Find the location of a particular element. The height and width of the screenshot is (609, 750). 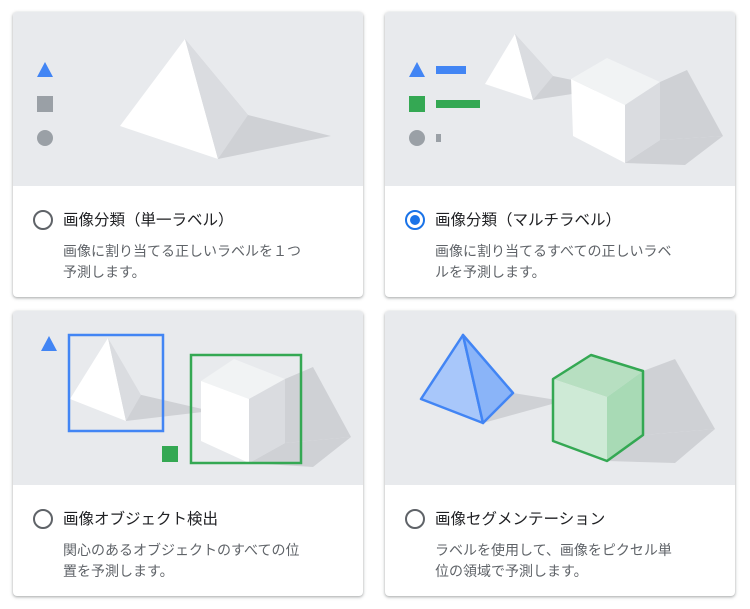

label-bar-green is located at coordinates (458, 104).